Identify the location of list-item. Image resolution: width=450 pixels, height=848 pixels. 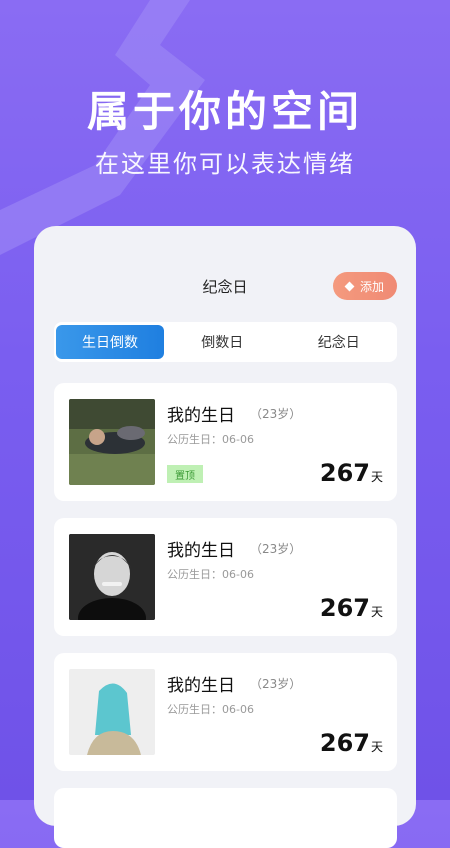
(225, 818).